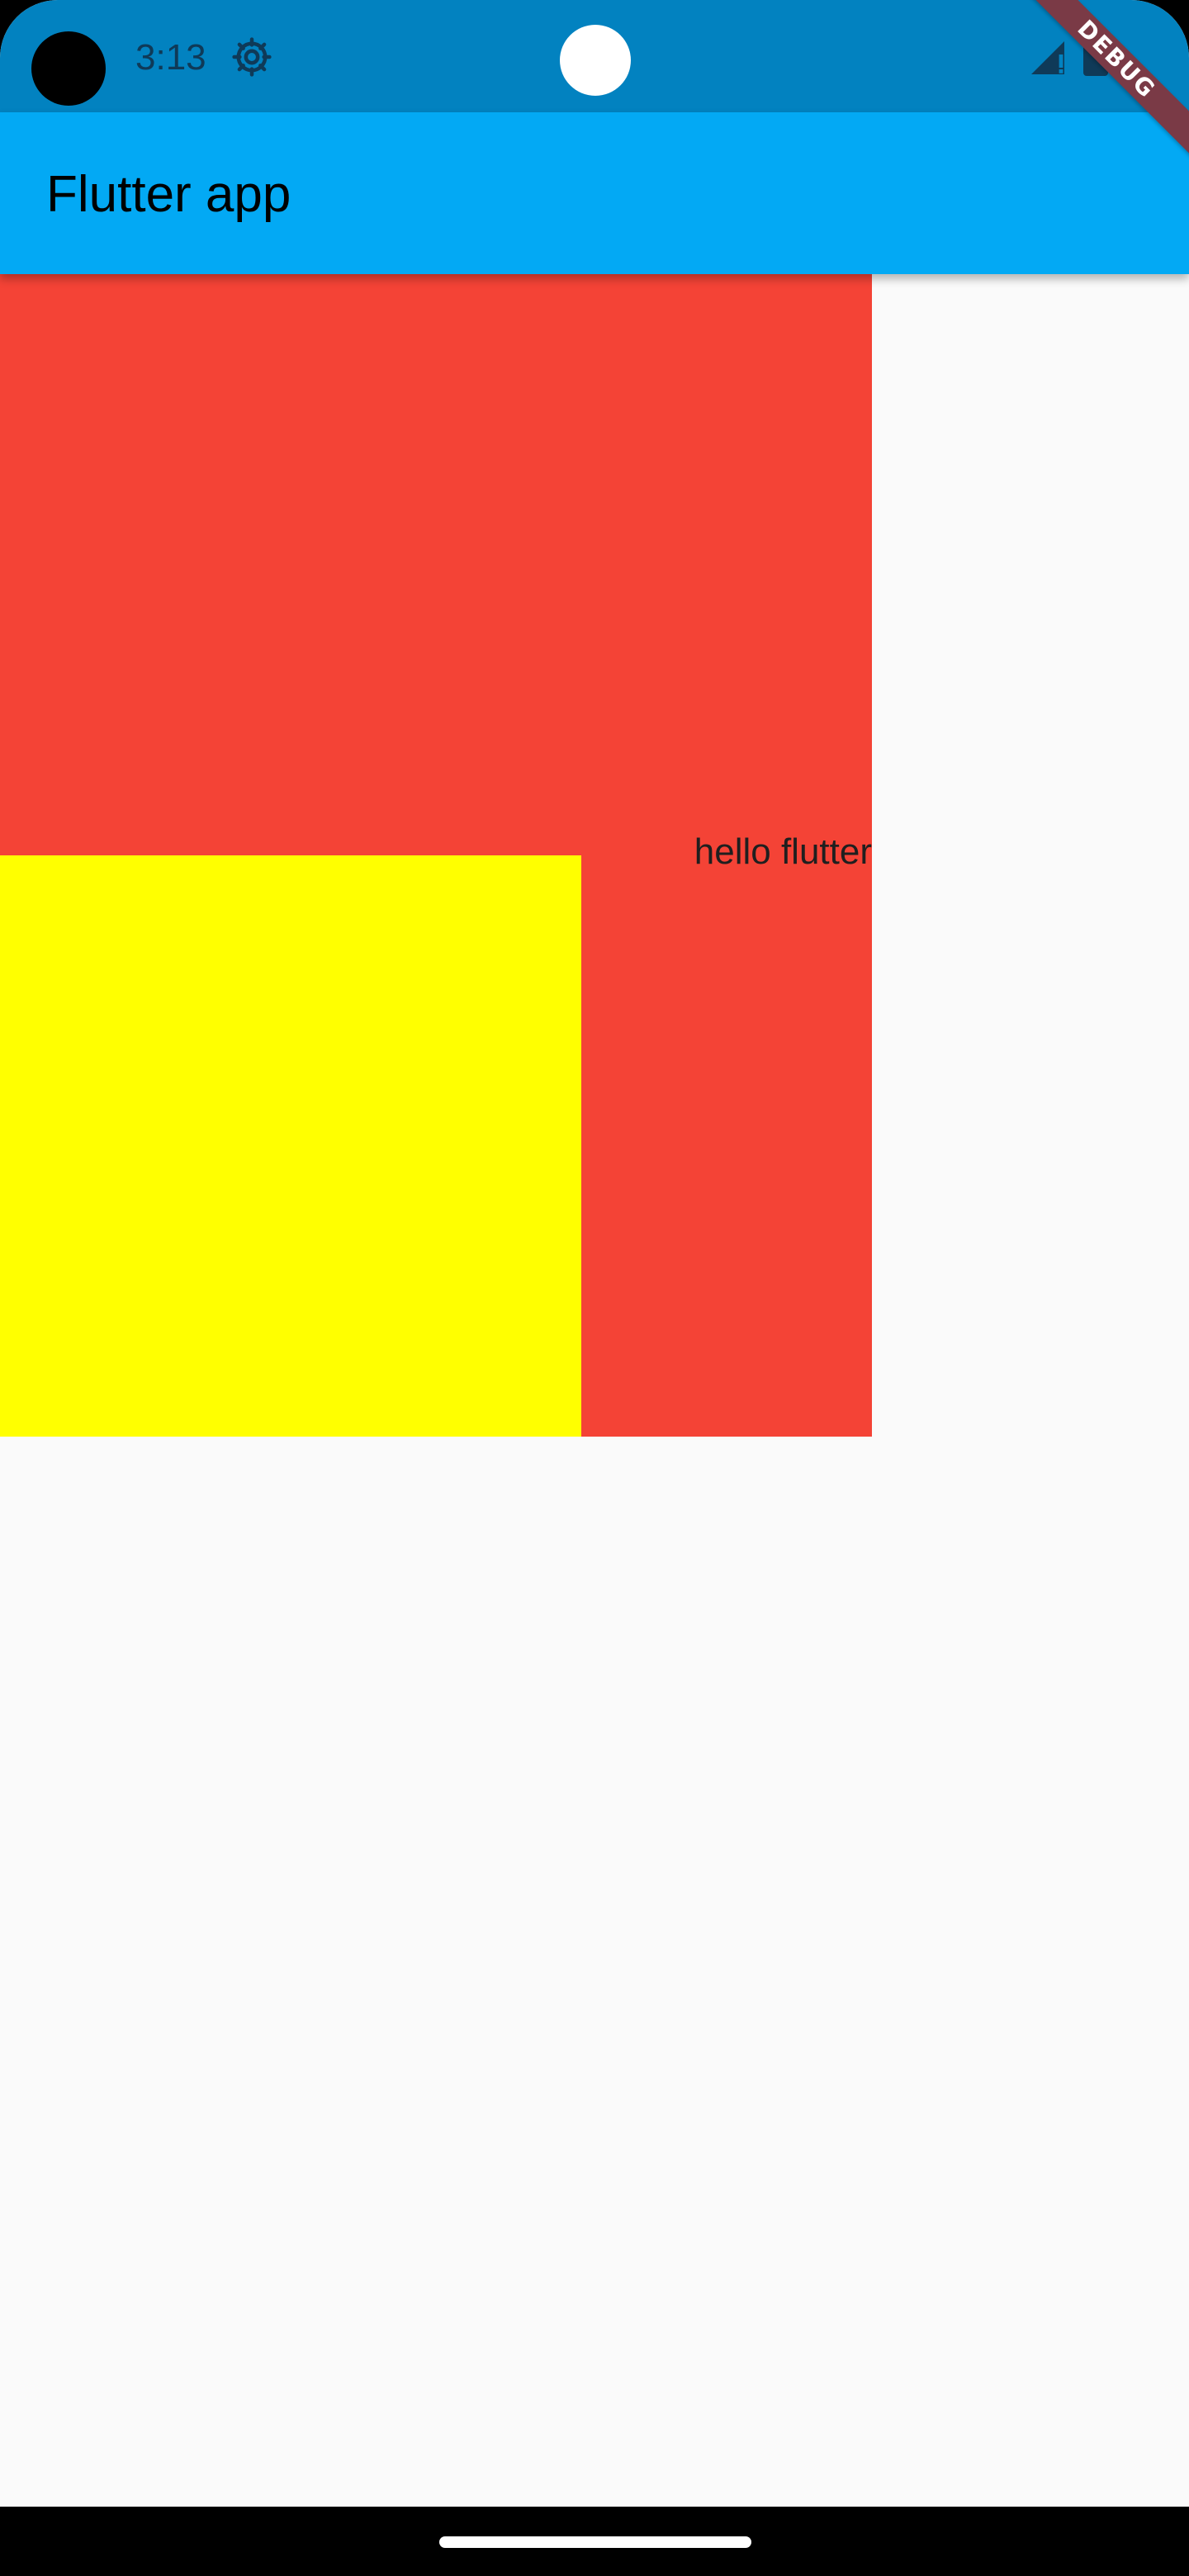 This screenshot has width=1189, height=2576. What do you see at coordinates (783, 851) in the screenshot?
I see `hello-text: hello flutter` at bounding box center [783, 851].